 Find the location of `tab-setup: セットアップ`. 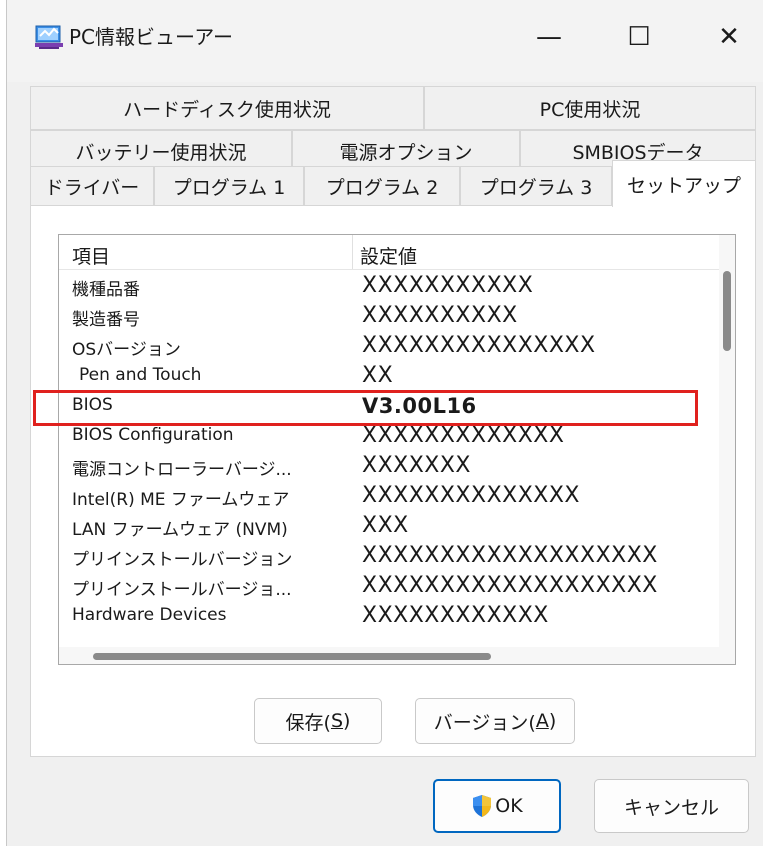

tab-setup: セットアップ is located at coordinates (684, 183).